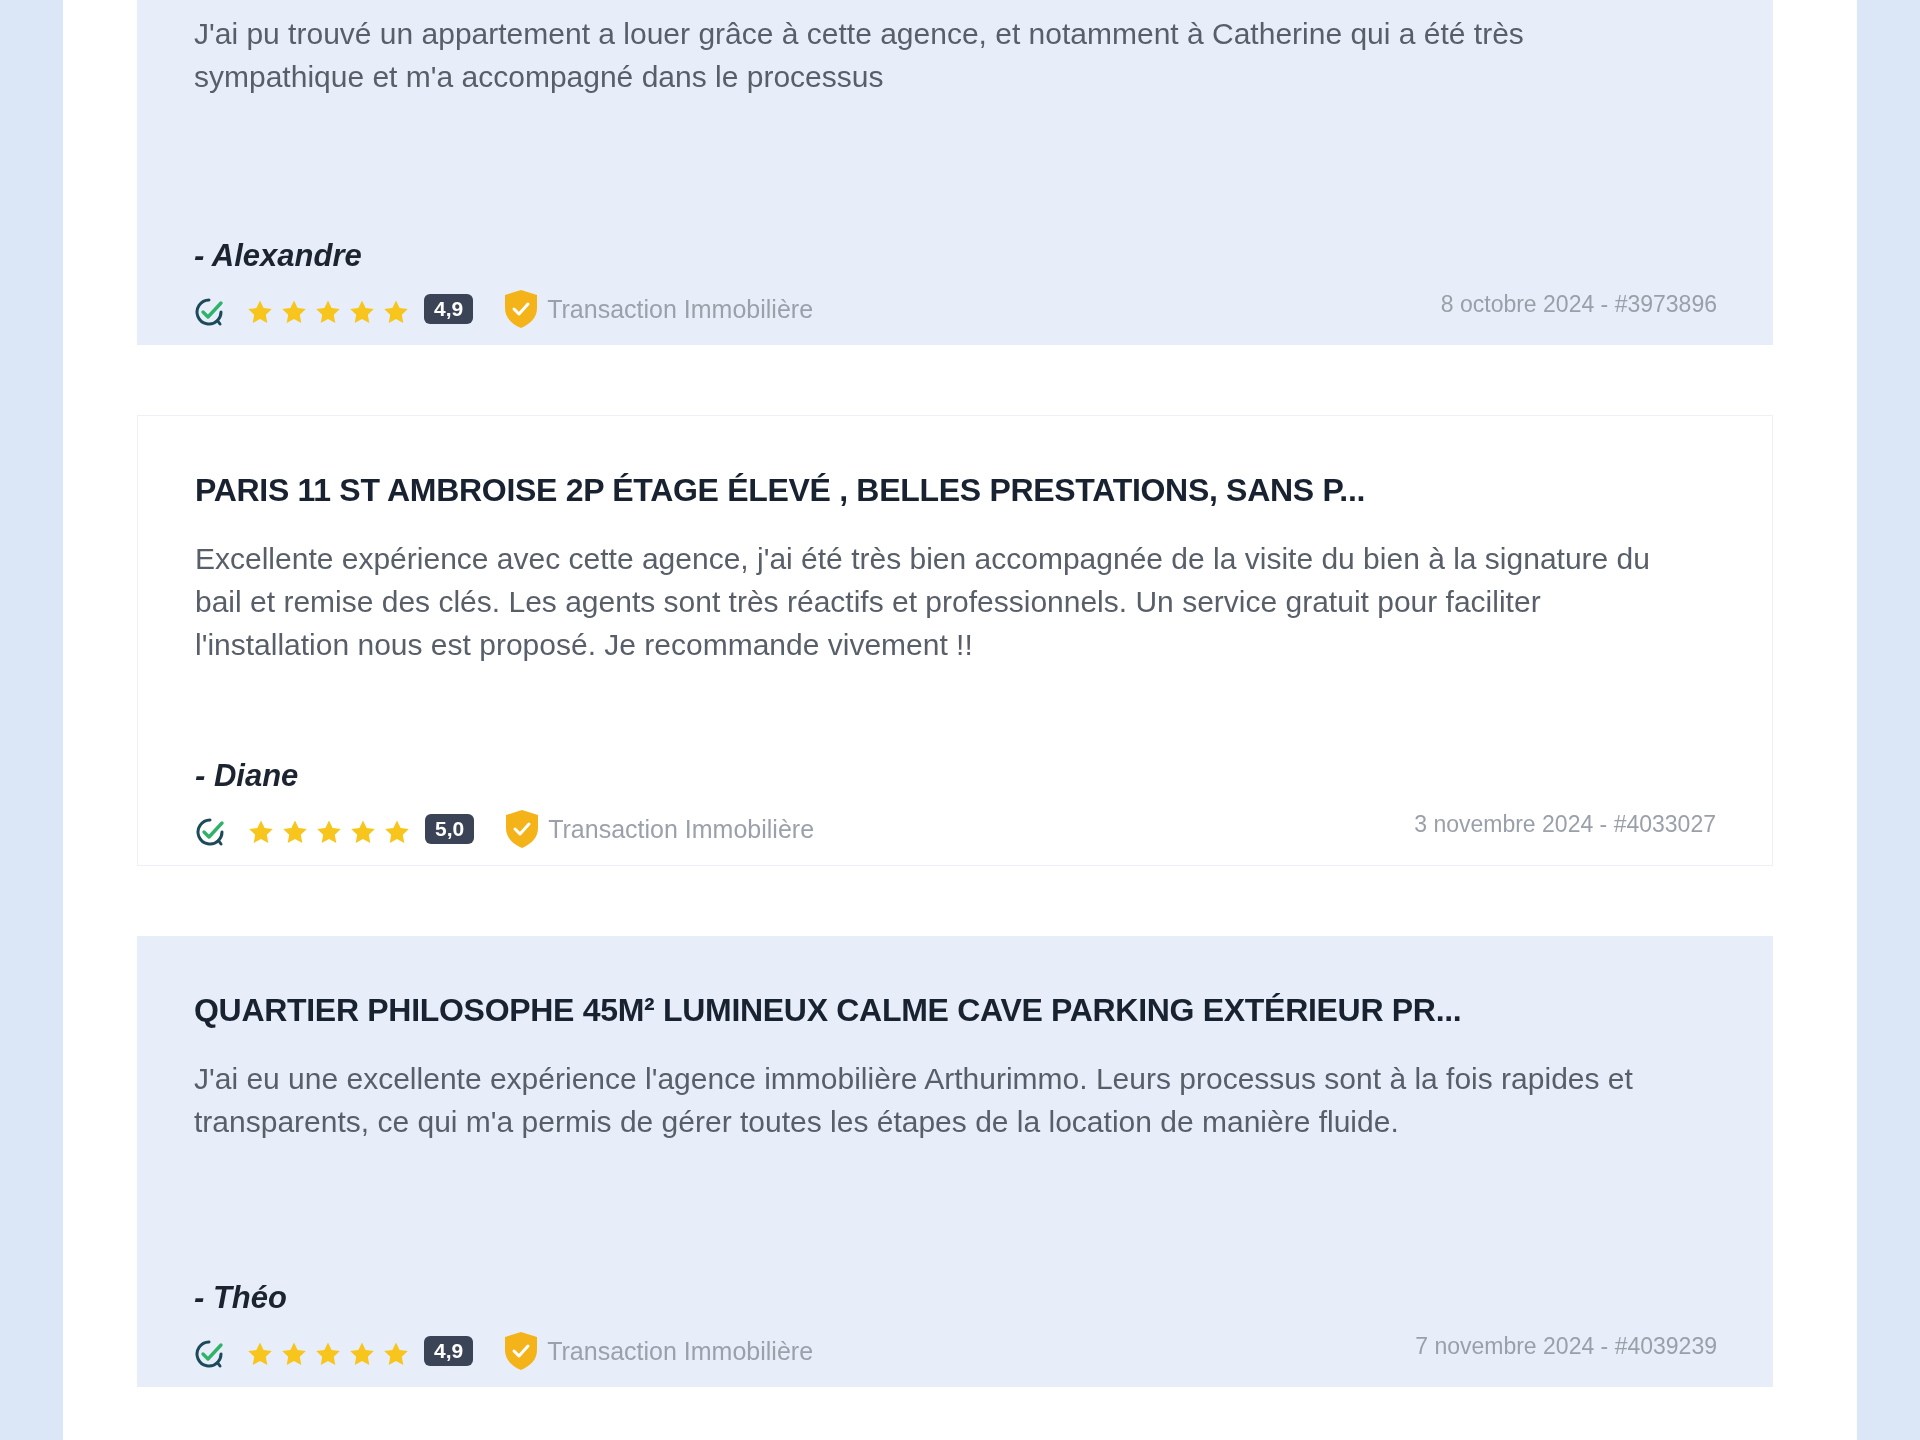 This screenshot has height=1440, width=1920. What do you see at coordinates (923, 602) in the screenshot?
I see `review-text: Excellente expérience avec cette agence, j'ai été très bien accompagnée de la visite du bien à la signature du bail et remise des clés. Les agents sont très réactifs et professionnels. Un service gratuit pour faciliter l'installation nous est proposé. Je recommande vivement !!` at bounding box center [923, 602].